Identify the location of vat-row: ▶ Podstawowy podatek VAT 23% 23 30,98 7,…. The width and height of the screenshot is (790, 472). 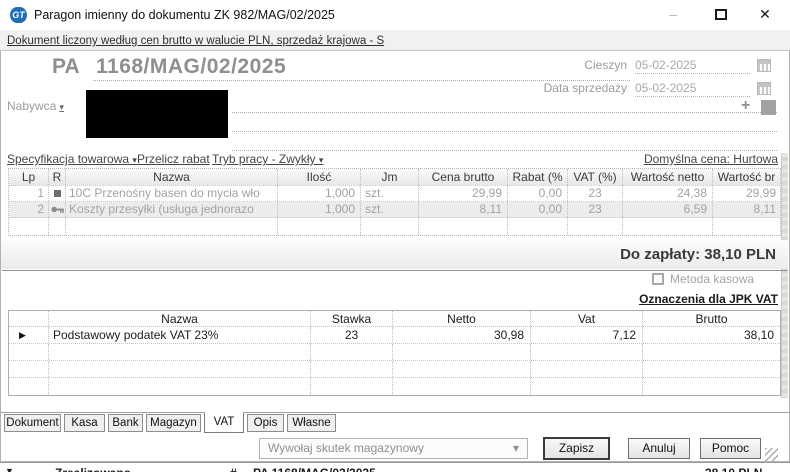
(394, 335).